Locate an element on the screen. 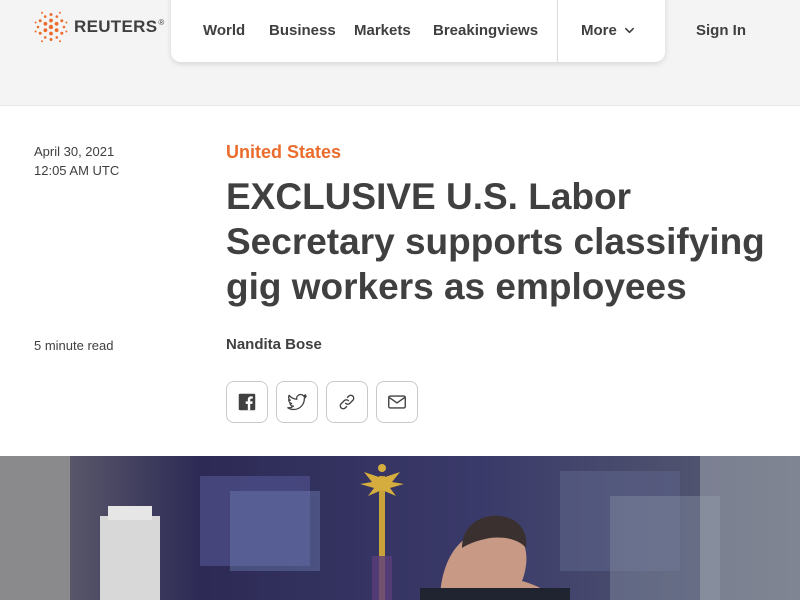 This screenshot has height=600, width=800. author-link: Nandita Bose is located at coordinates (274, 344).